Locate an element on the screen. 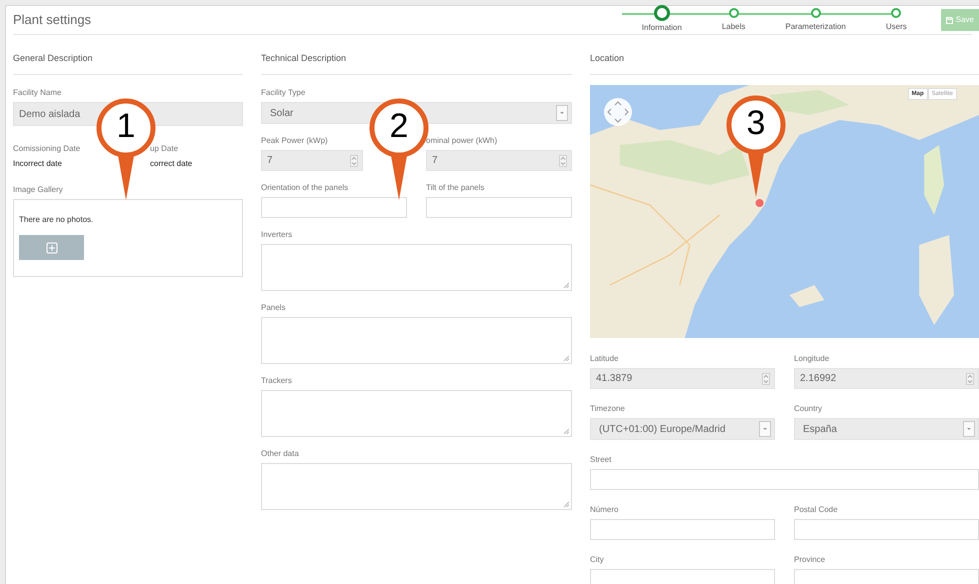 The width and height of the screenshot is (979, 584). field-label: Latitude is located at coordinates (605, 359).